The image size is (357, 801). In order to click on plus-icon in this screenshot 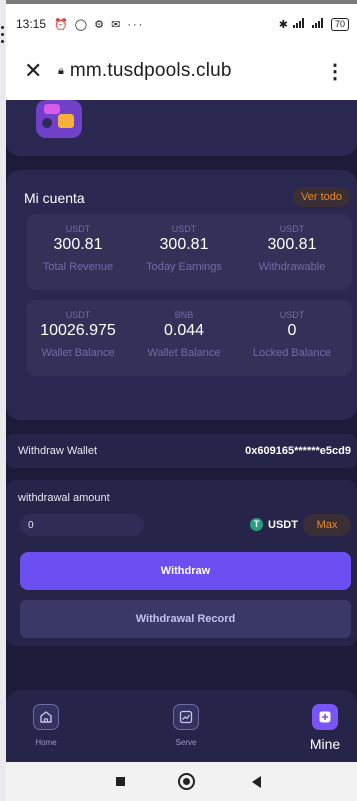, I will do `click(325, 717)`.